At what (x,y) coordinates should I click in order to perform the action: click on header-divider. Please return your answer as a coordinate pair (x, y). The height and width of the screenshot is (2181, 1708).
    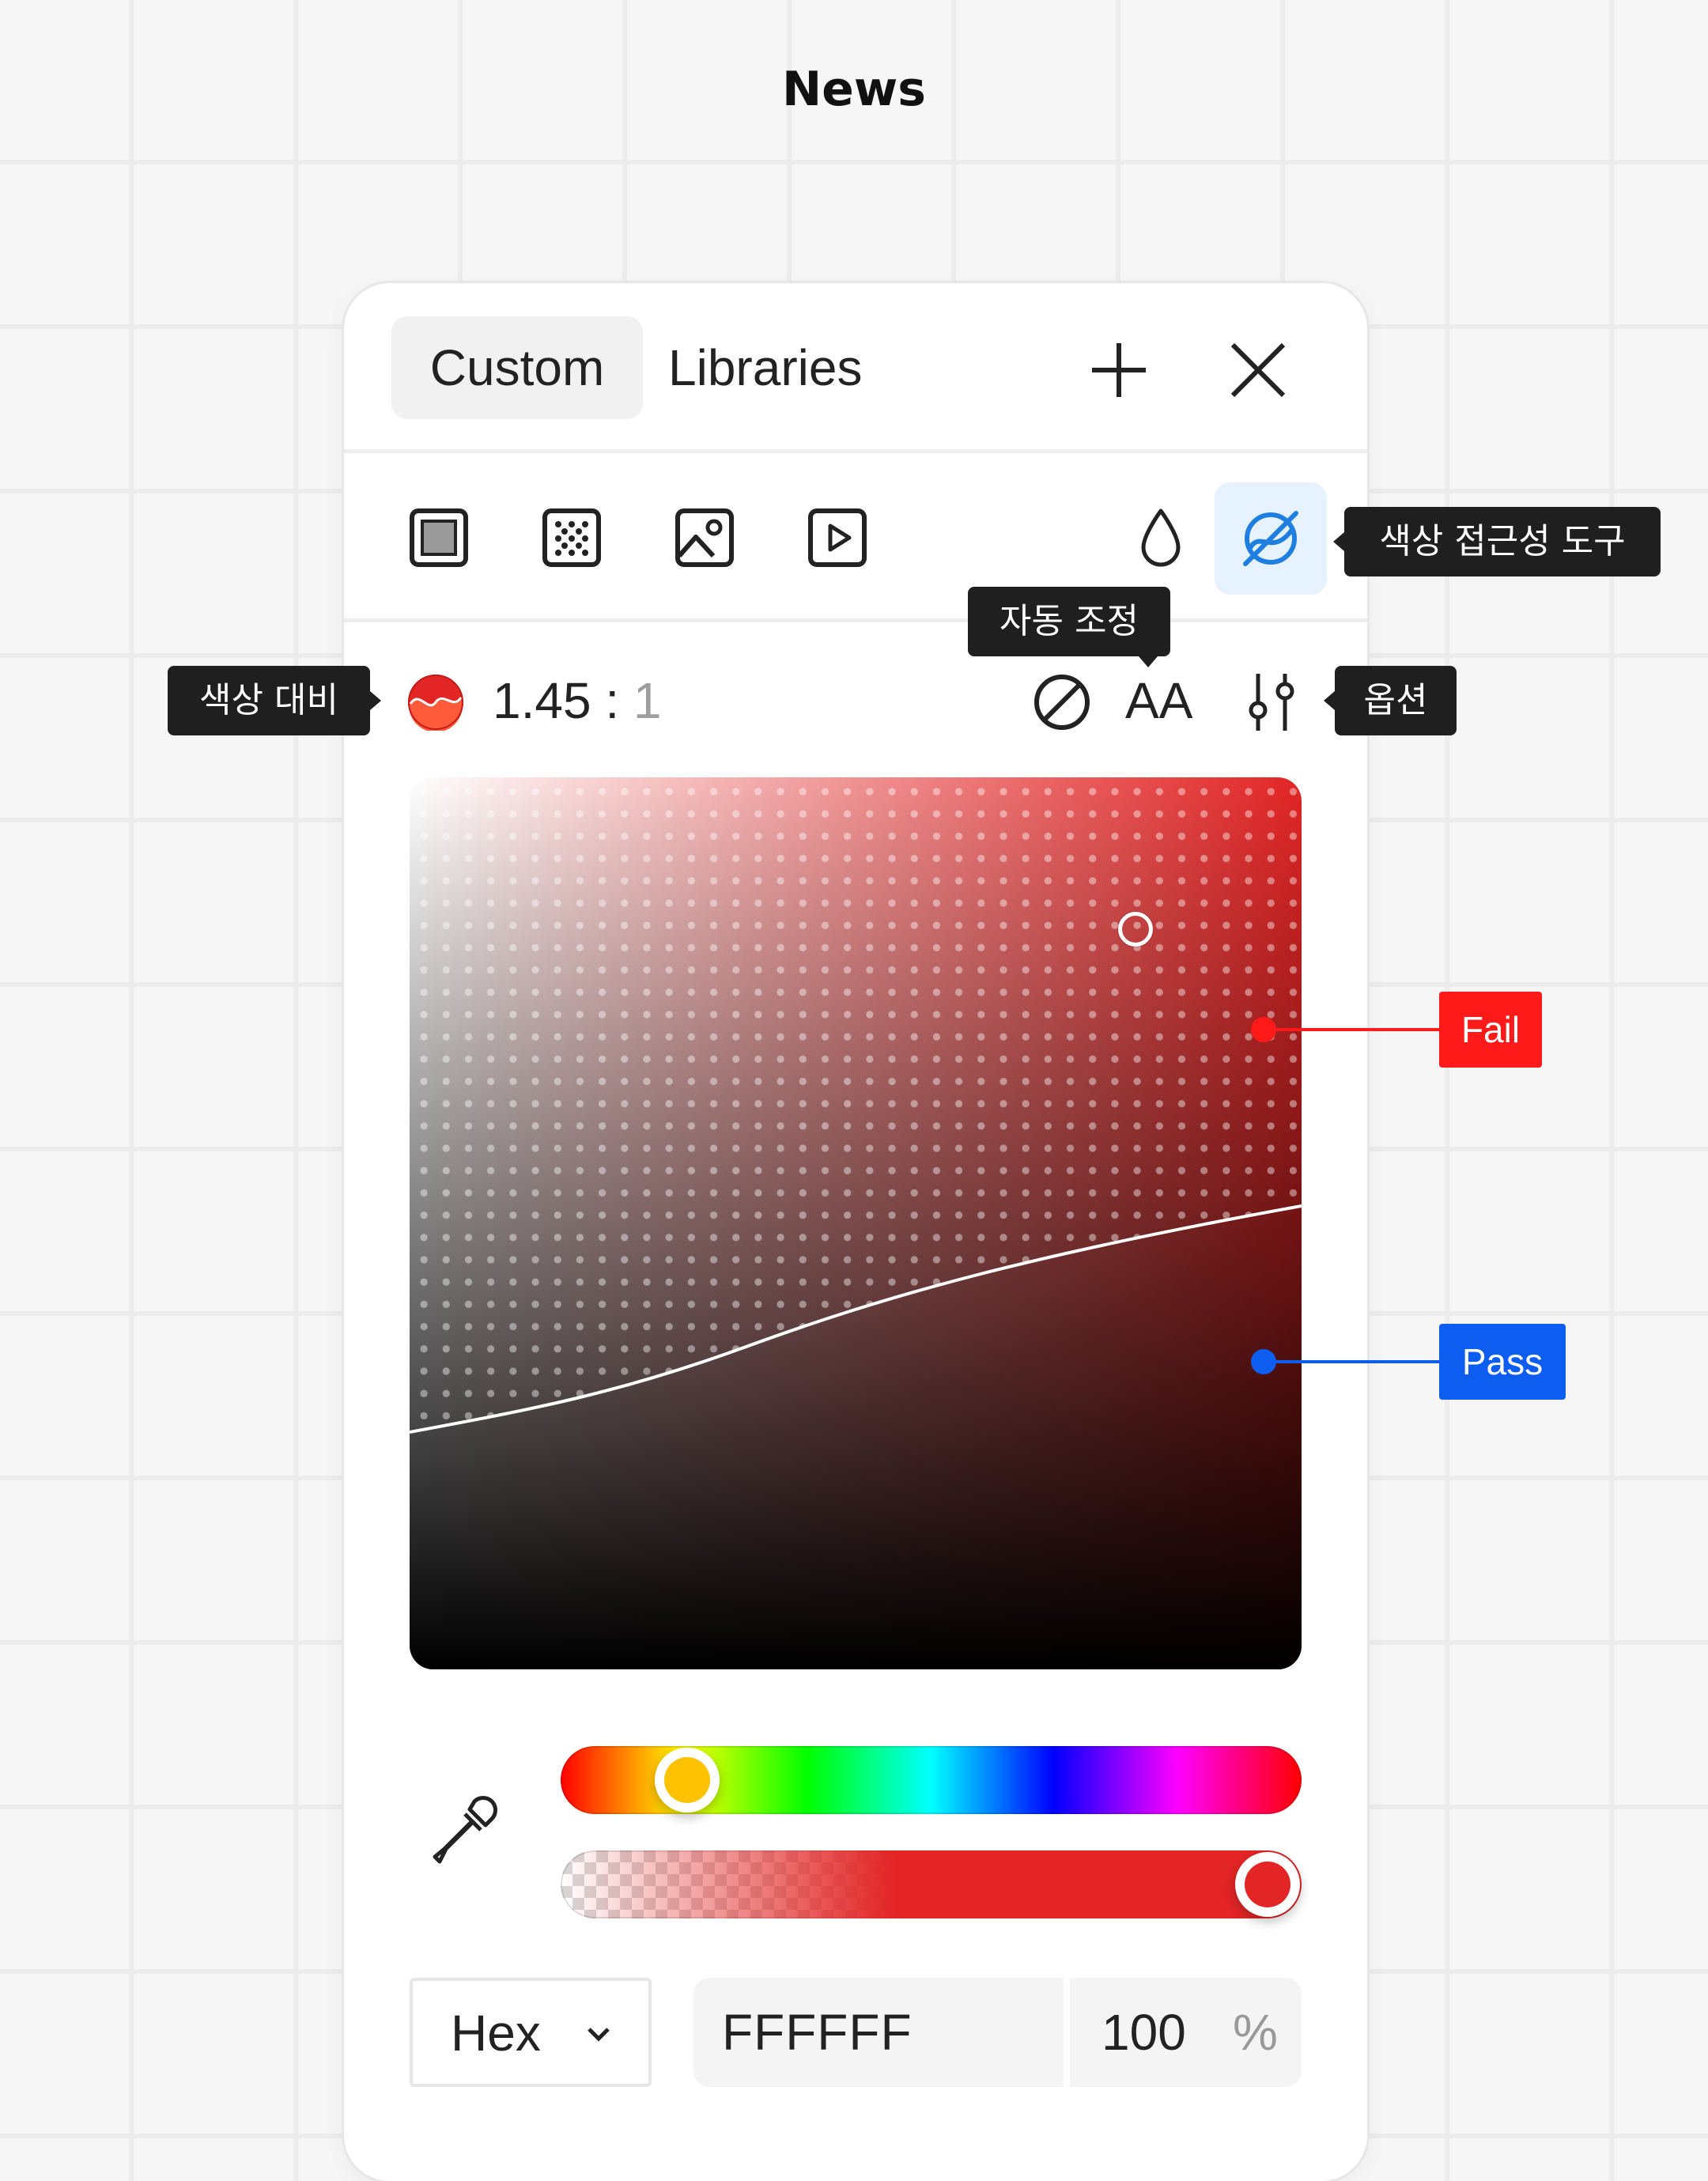
    Looking at the image, I should click on (856, 451).